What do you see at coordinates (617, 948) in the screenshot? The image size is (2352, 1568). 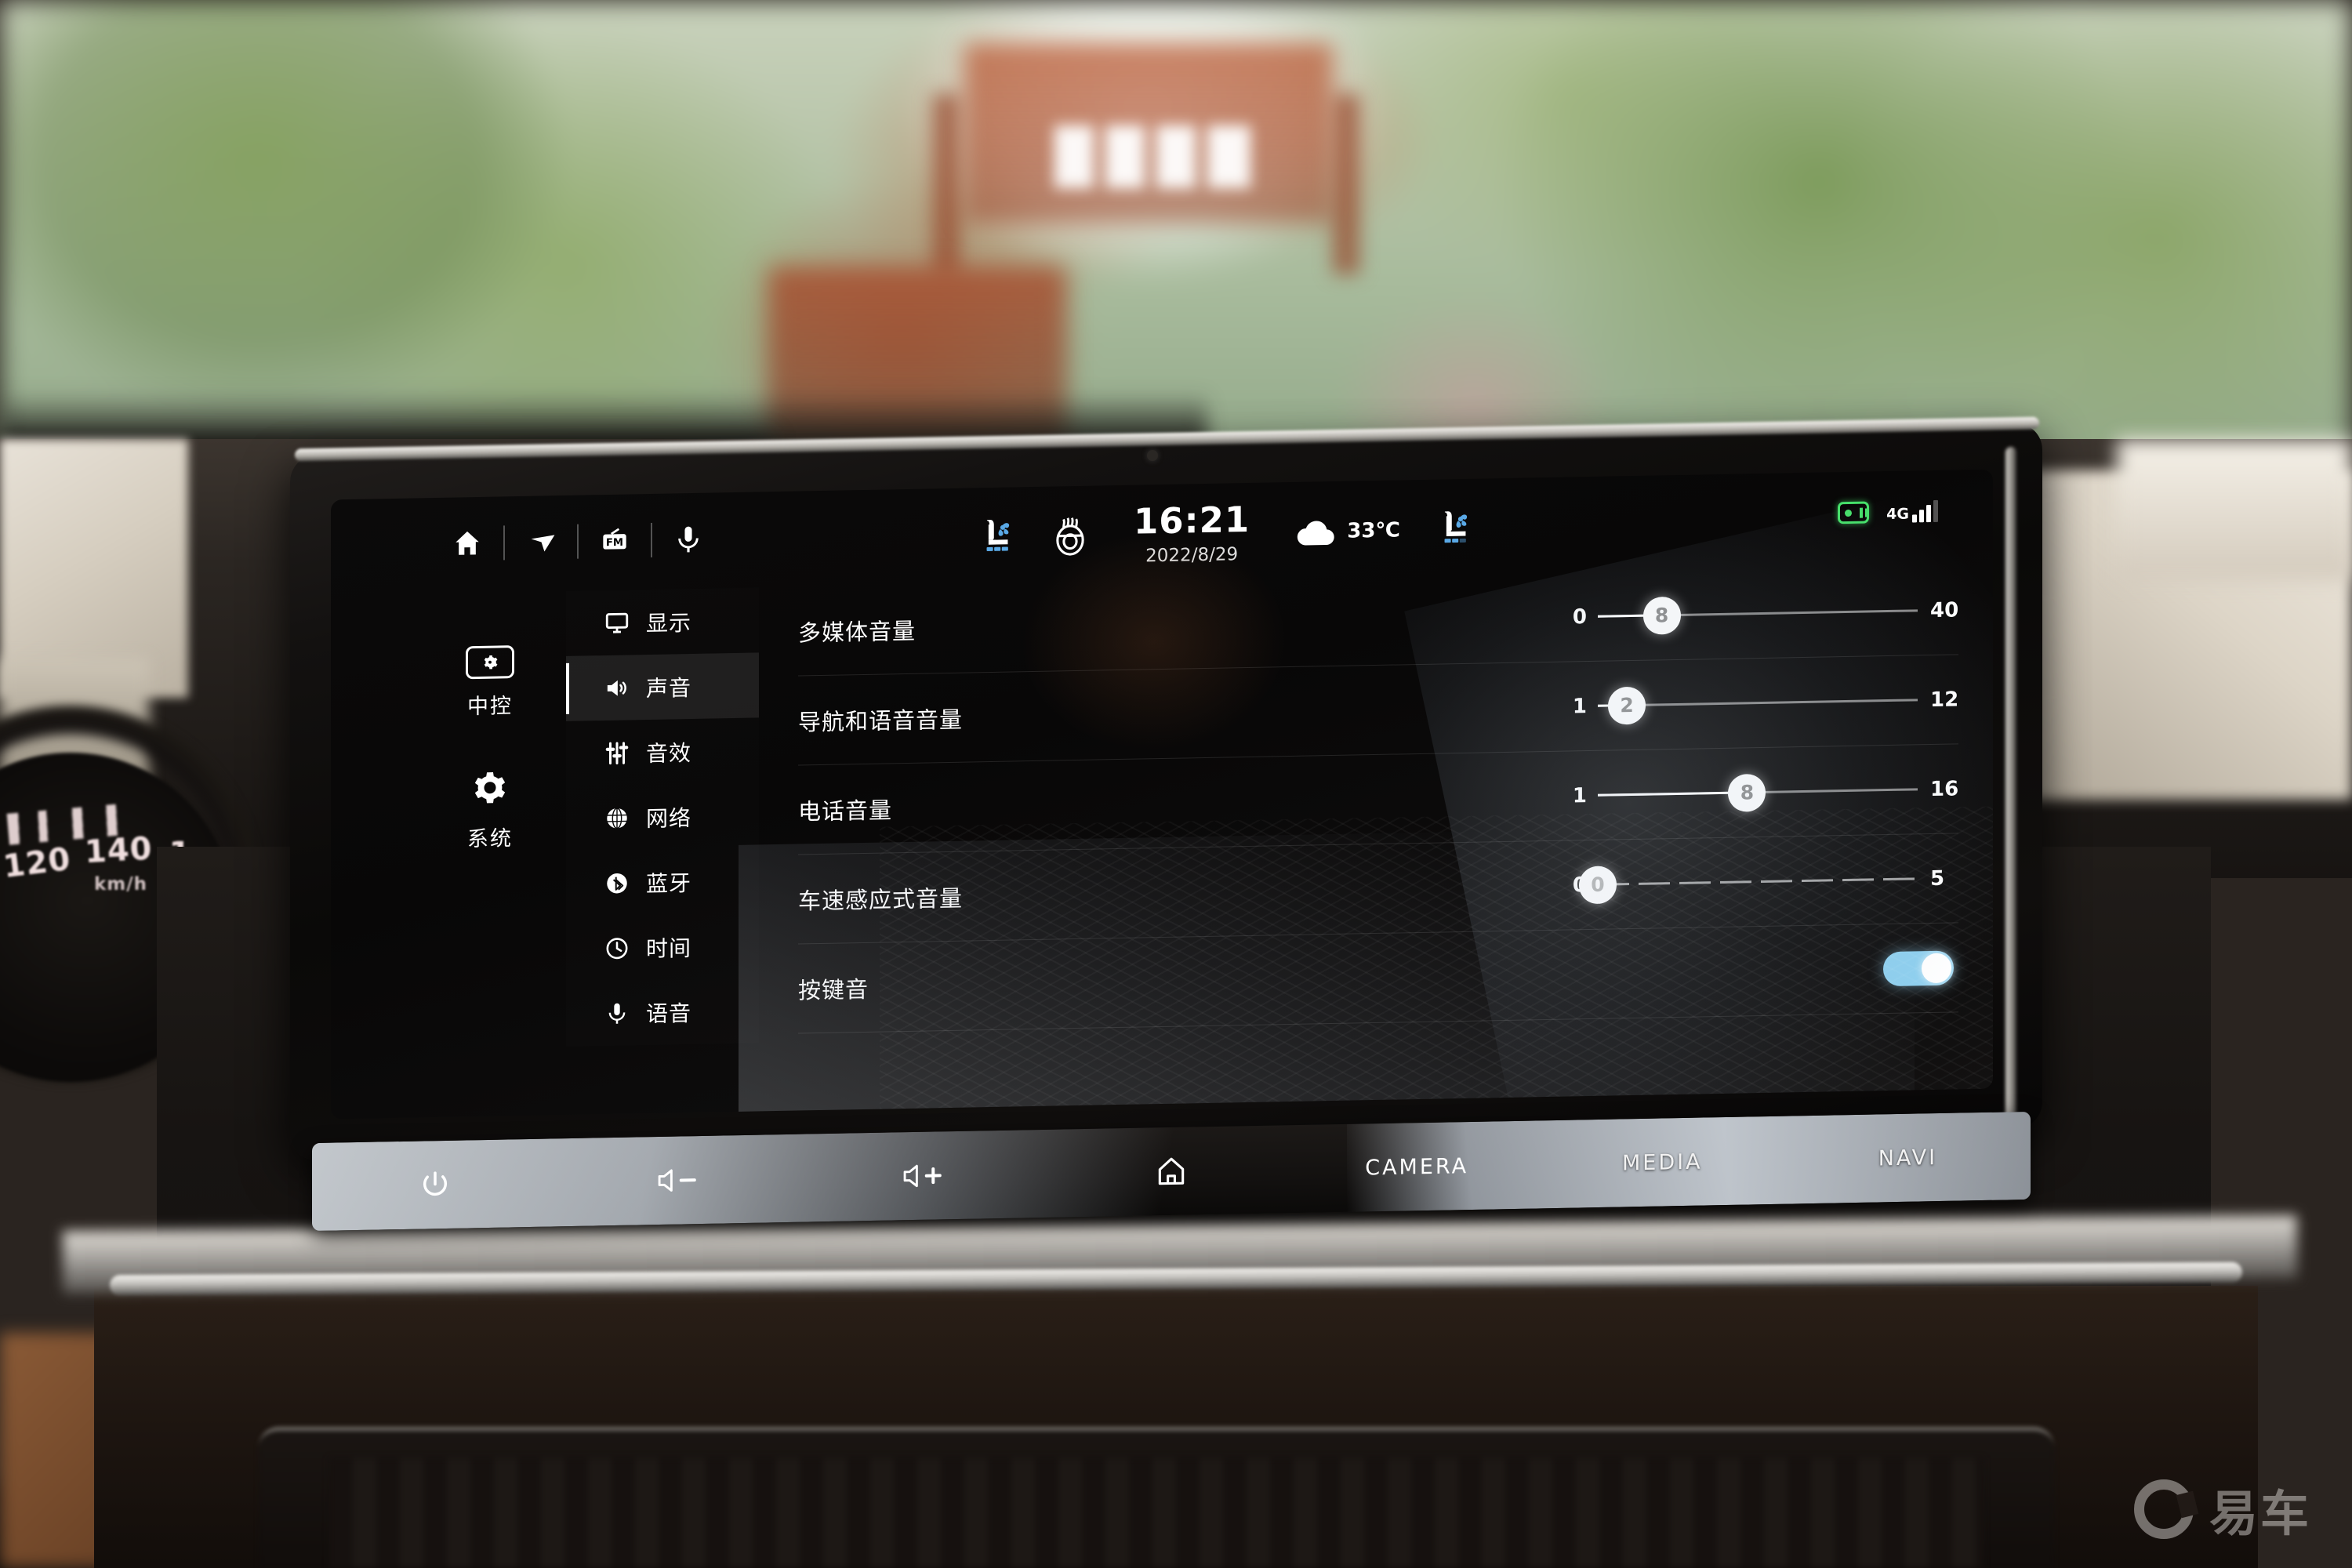 I see `clock-icon` at bounding box center [617, 948].